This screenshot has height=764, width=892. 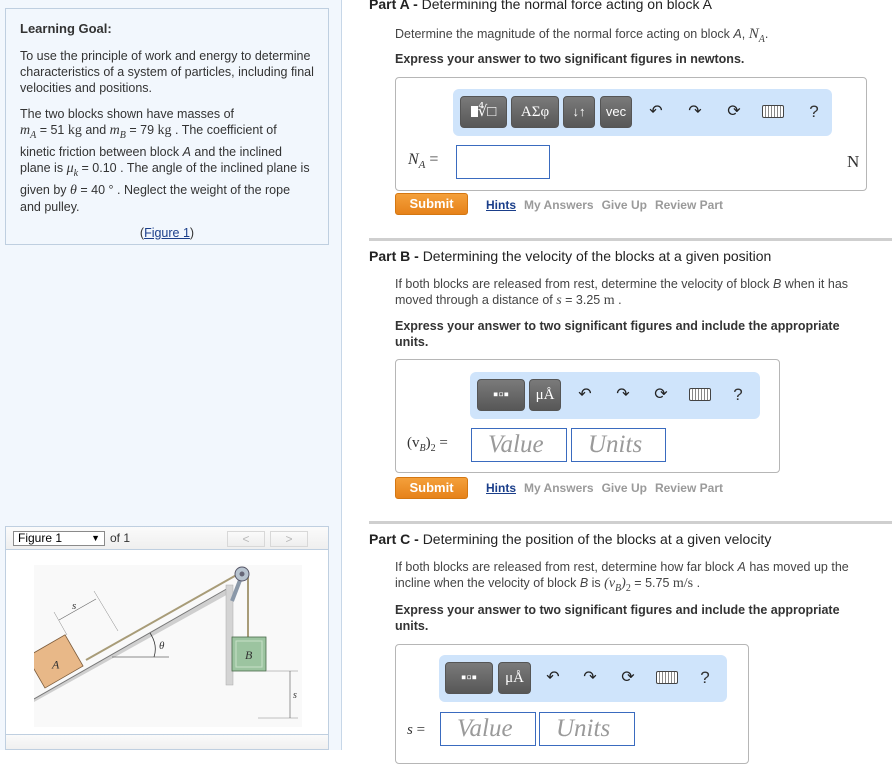 I want to click on figure-toolbar: Figure 1 ▼ of 1 < >, so click(x=167, y=538).